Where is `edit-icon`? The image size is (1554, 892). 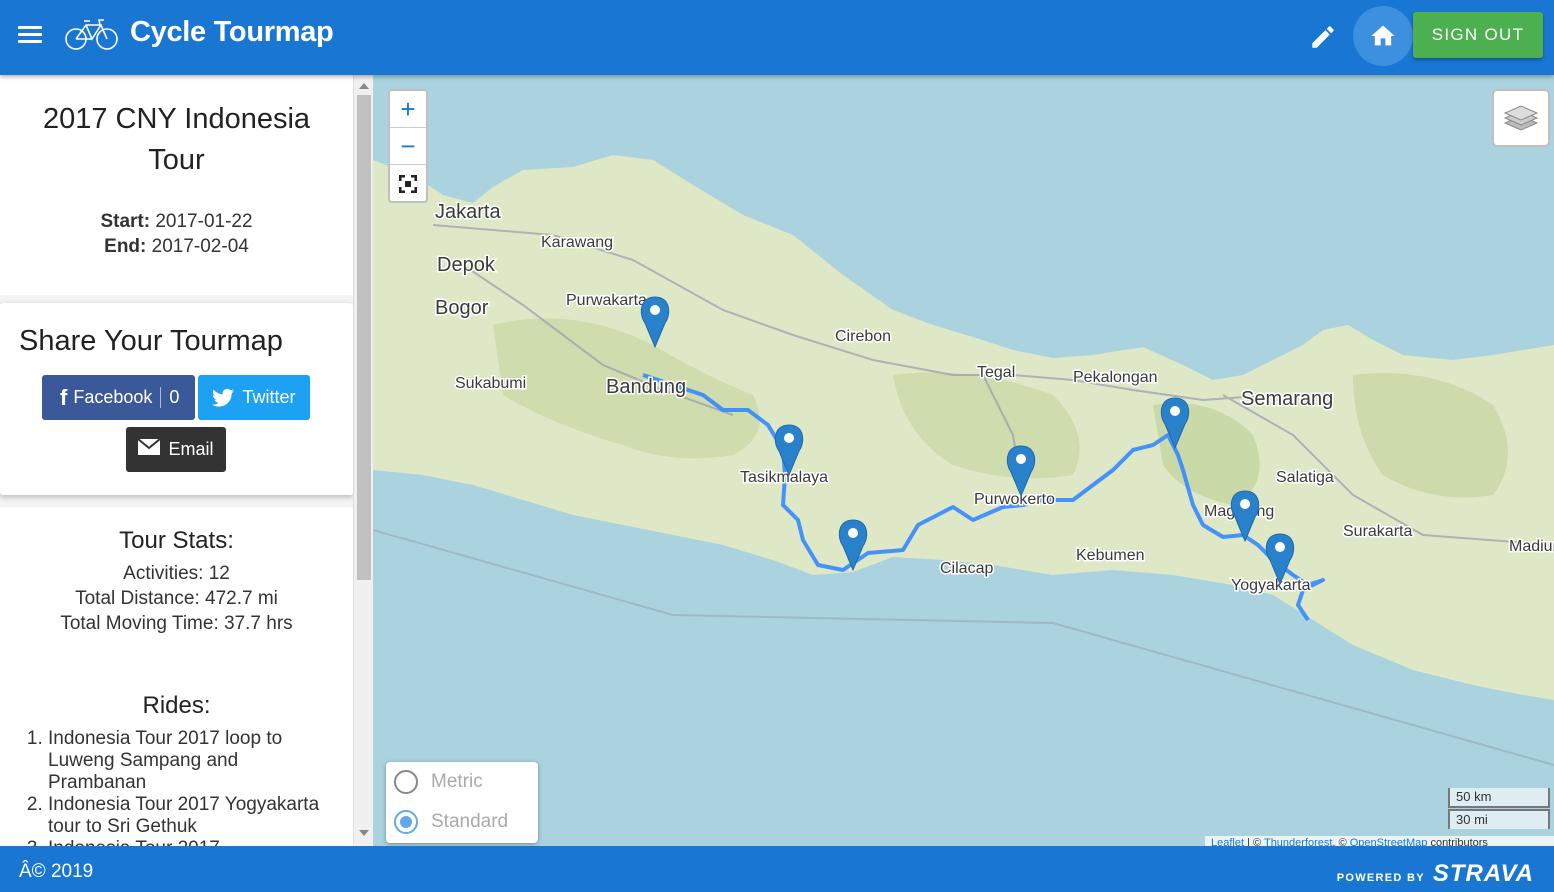 edit-icon is located at coordinates (1323, 37).